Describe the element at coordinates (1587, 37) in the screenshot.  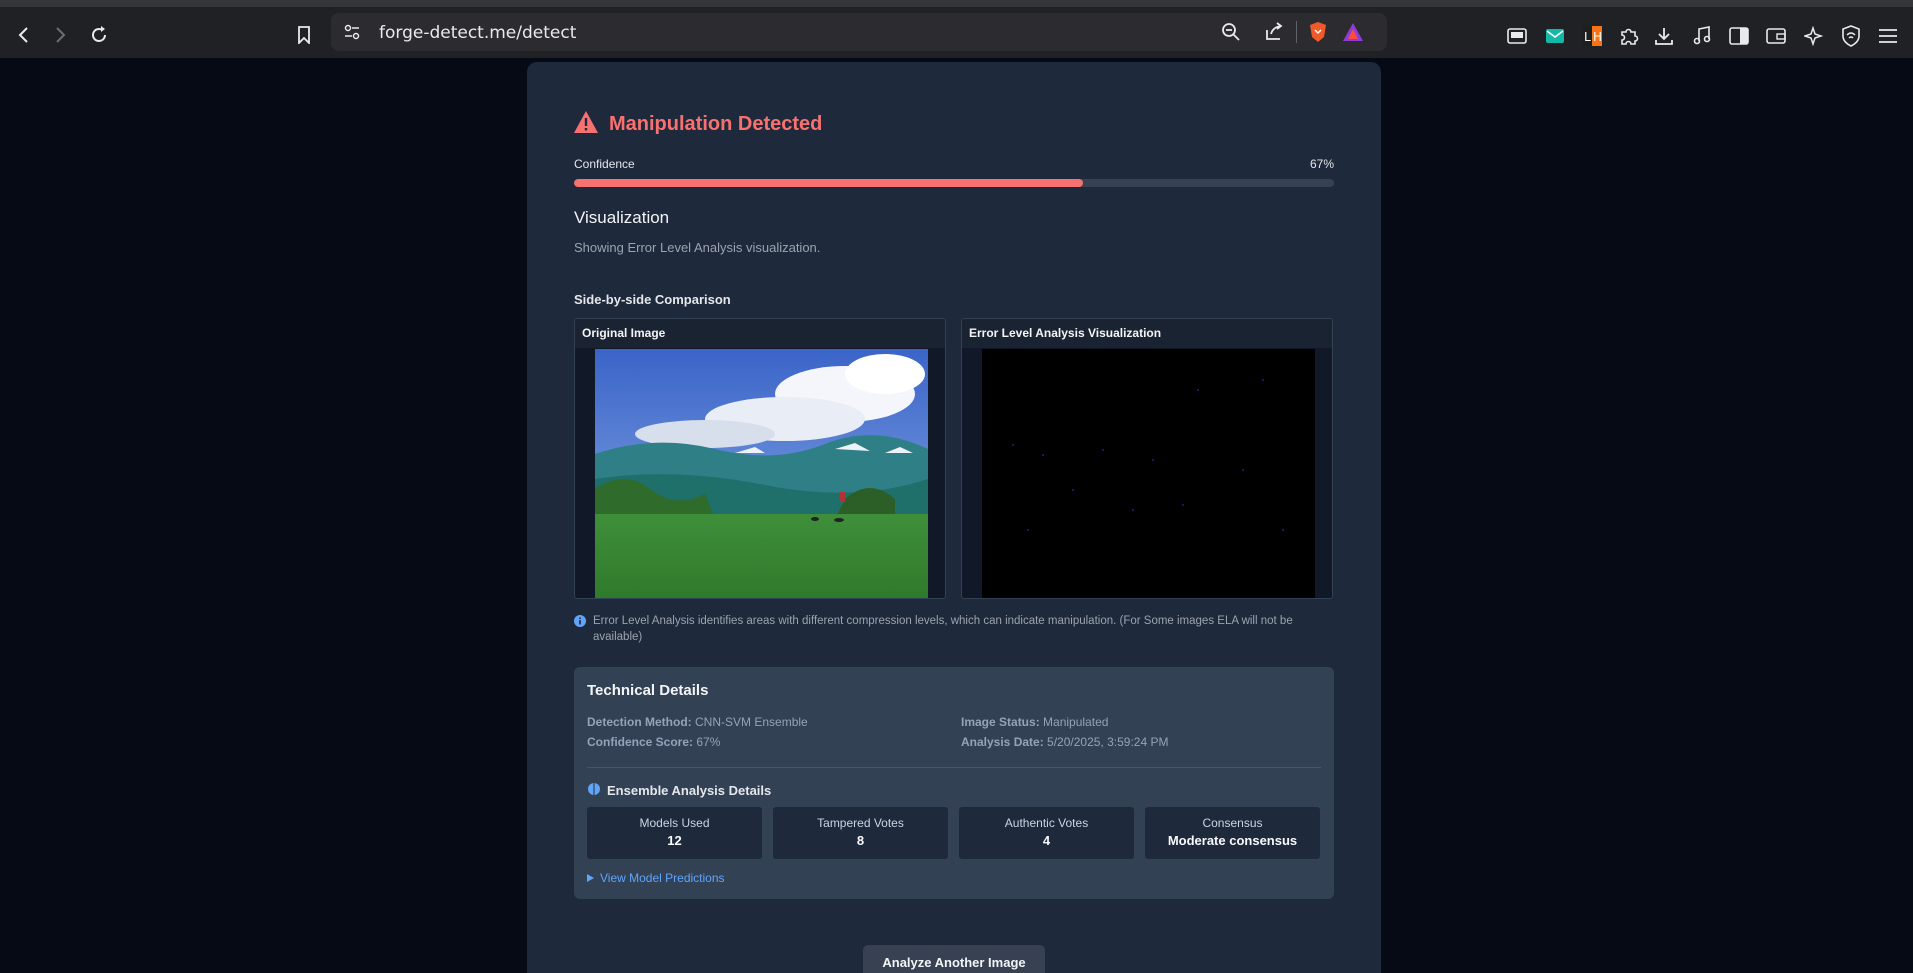
I see `svg-text: L` at that location.